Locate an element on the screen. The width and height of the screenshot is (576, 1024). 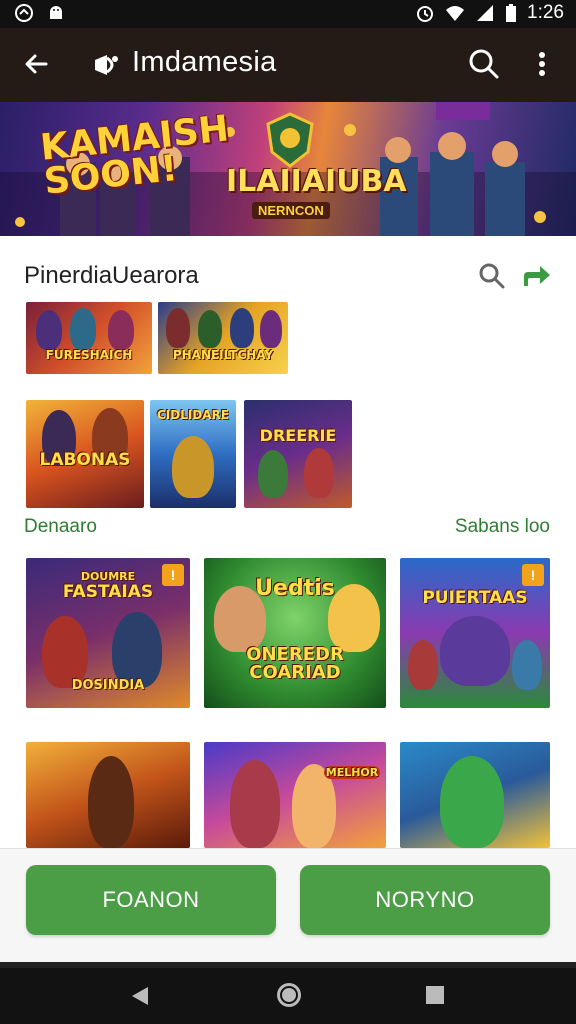
search-button is located at coordinates (484, 64).